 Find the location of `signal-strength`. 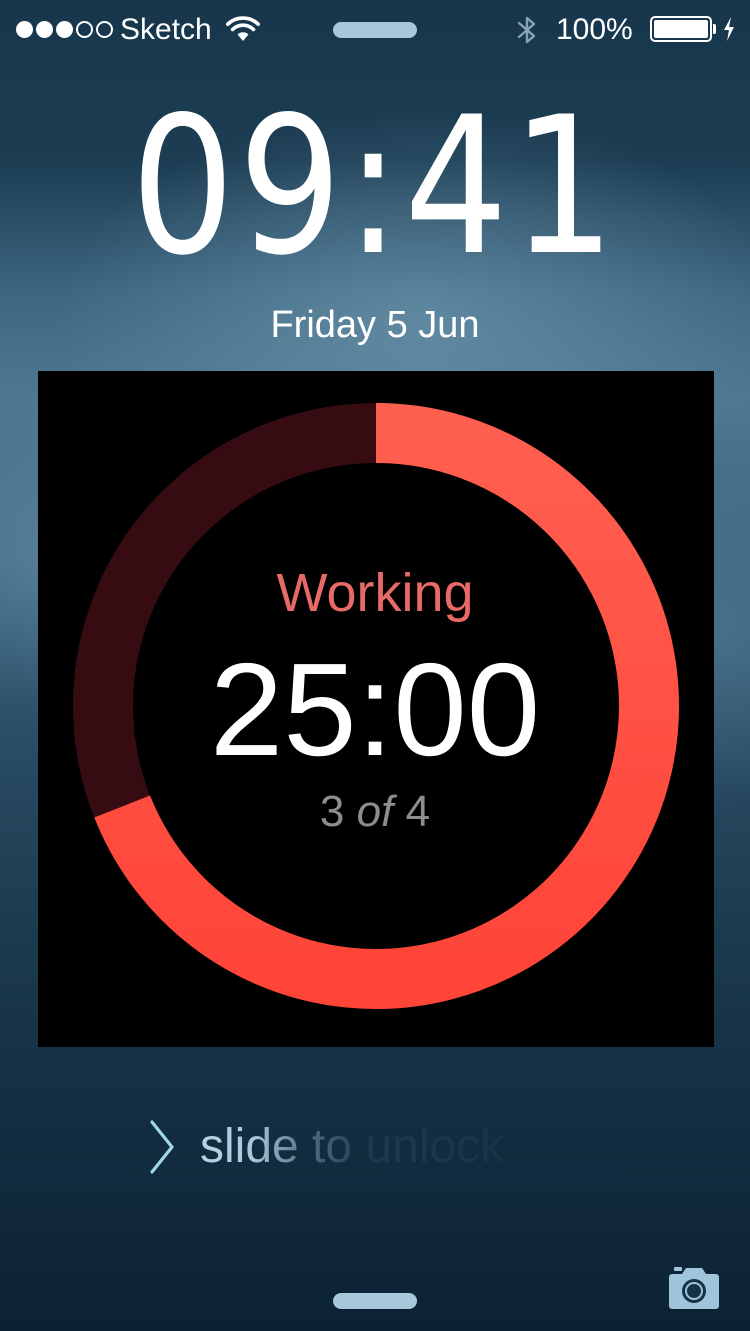

signal-strength is located at coordinates (64, 29).